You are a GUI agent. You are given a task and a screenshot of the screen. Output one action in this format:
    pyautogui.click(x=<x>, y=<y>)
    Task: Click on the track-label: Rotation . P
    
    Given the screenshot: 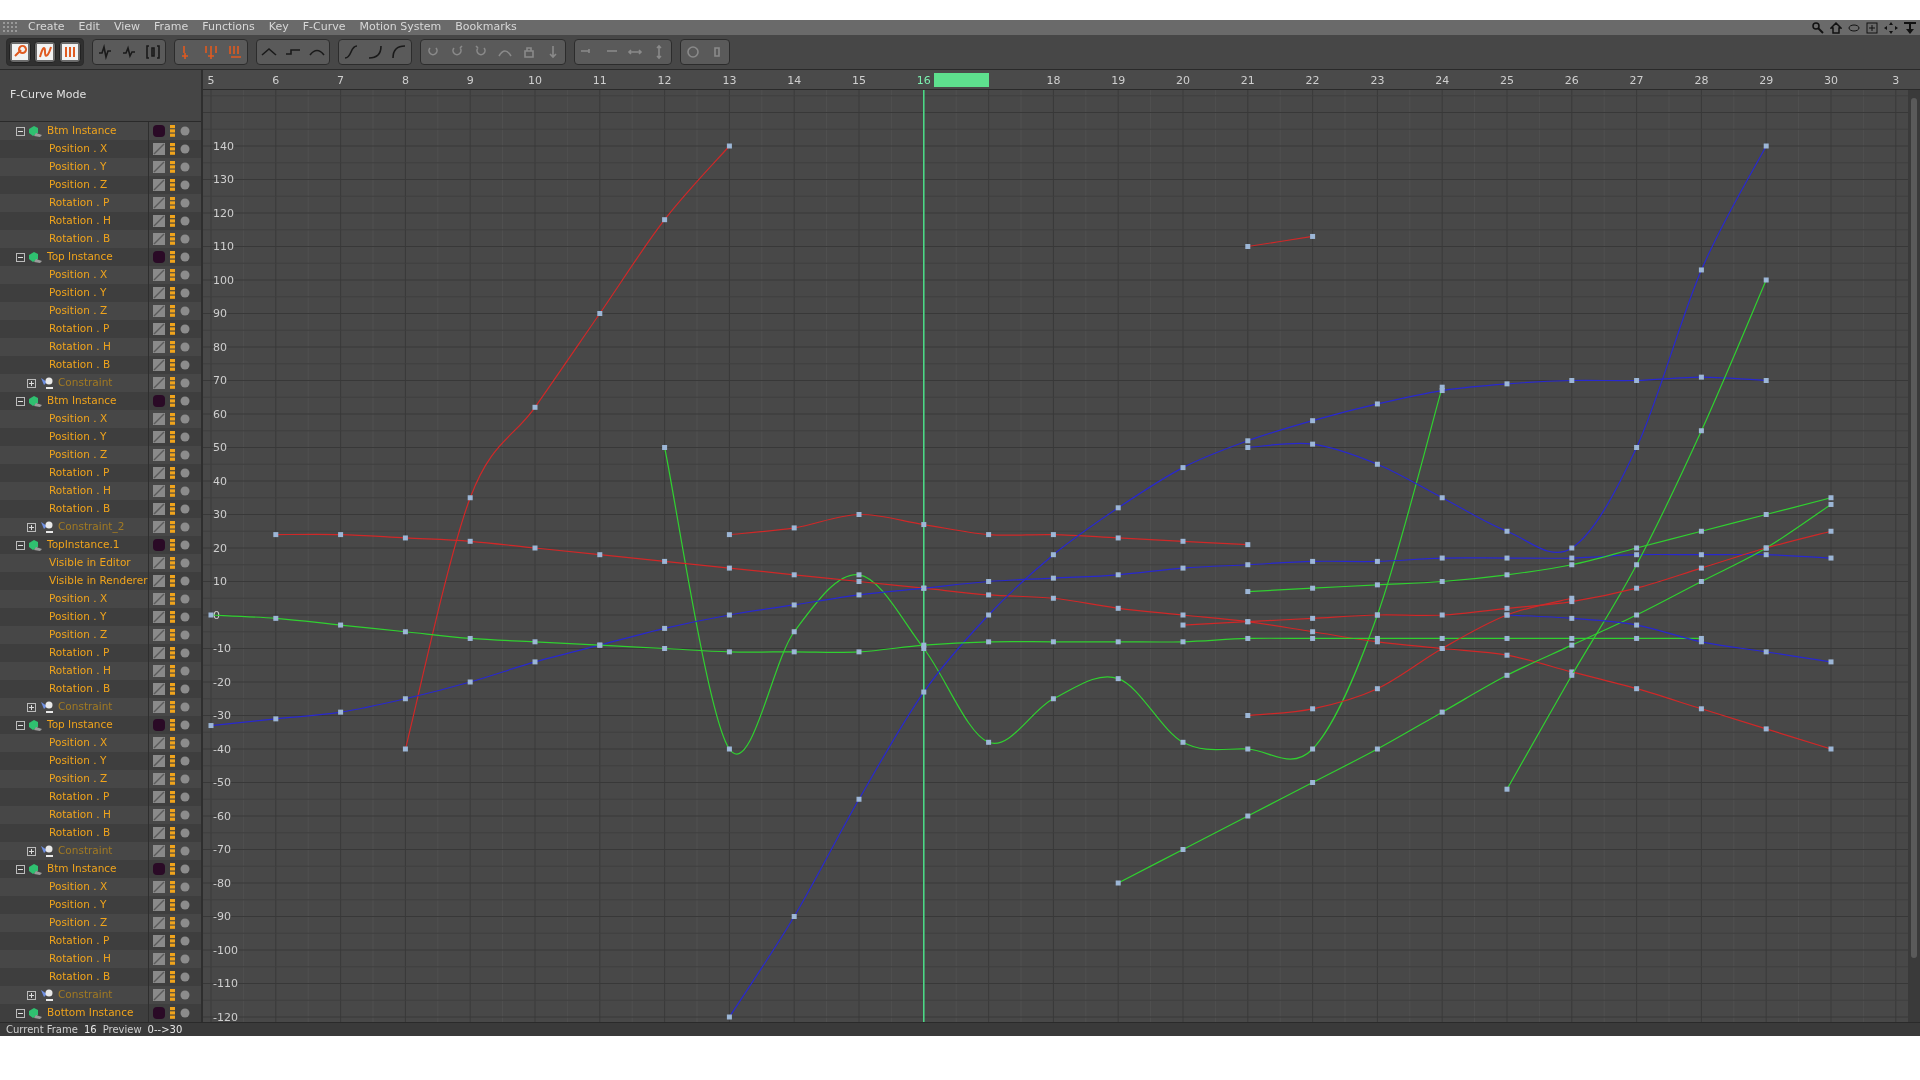 What is the action you would take?
    pyautogui.click(x=79, y=203)
    